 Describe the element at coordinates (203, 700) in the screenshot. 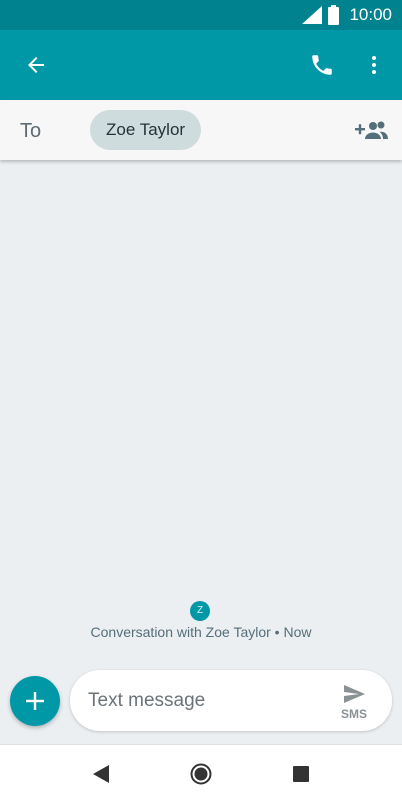

I see `message-input` at that location.